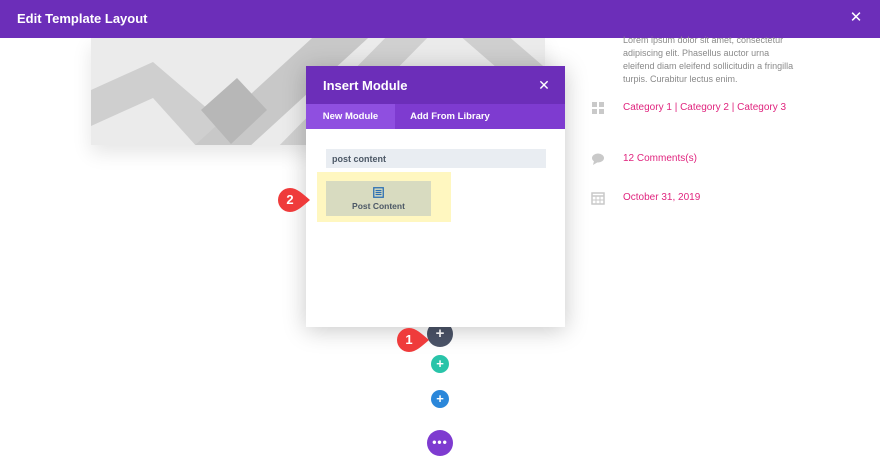  Describe the element at coordinates (440, 19) in the screenshot. I see `top-bar: Edit Template Layout ✕` at that location.